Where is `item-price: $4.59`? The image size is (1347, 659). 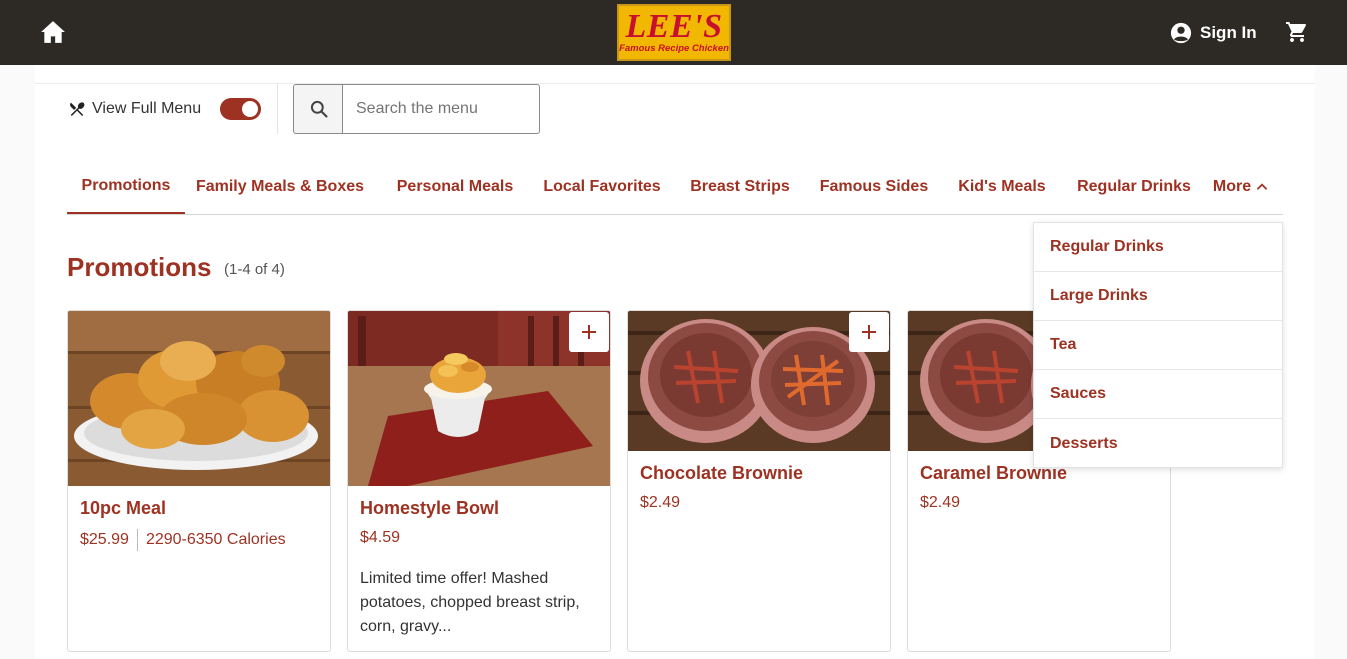
item-price: $4.59 is located at coordinates (380, 537).